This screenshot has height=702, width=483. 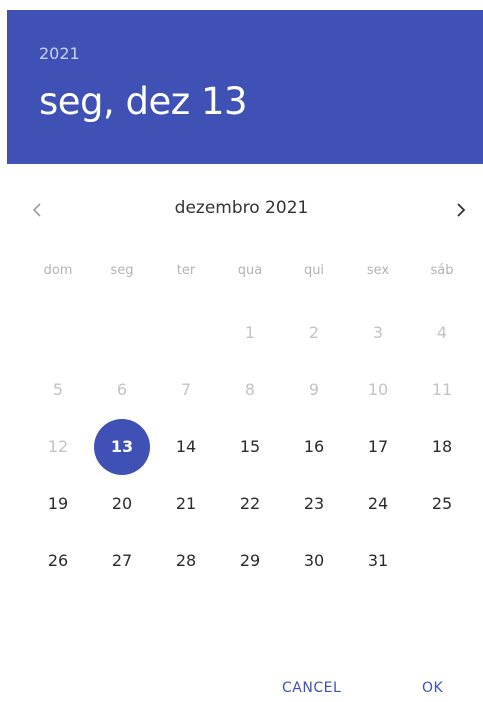 I want to click on calendar-day: 22, so click(x=250, y=503).